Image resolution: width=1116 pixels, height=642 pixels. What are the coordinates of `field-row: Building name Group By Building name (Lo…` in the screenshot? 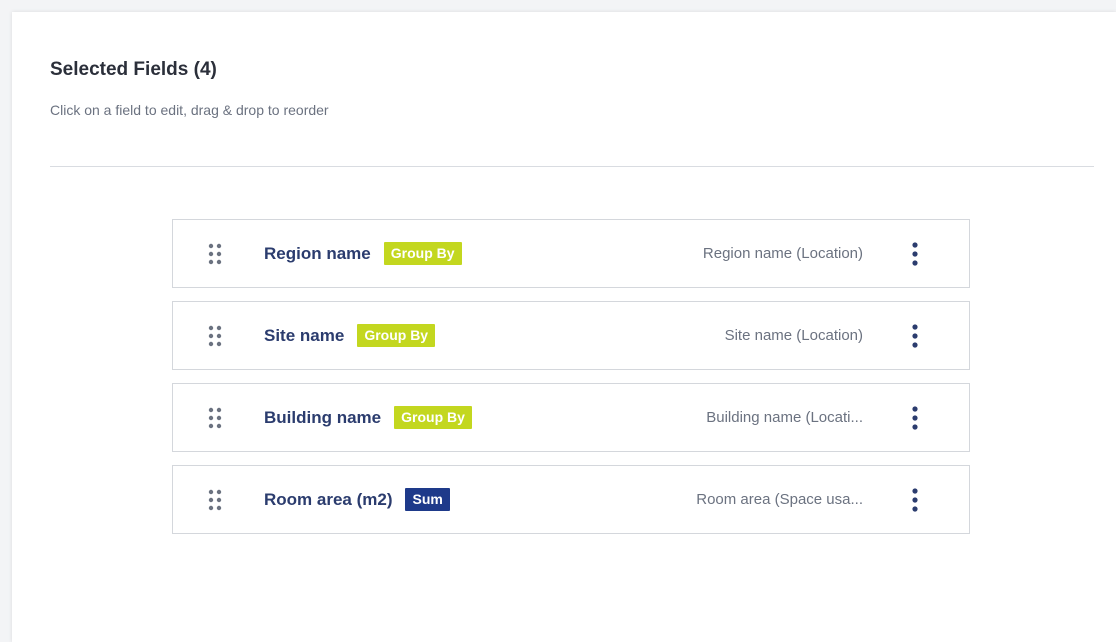 It's located at (571, 417).